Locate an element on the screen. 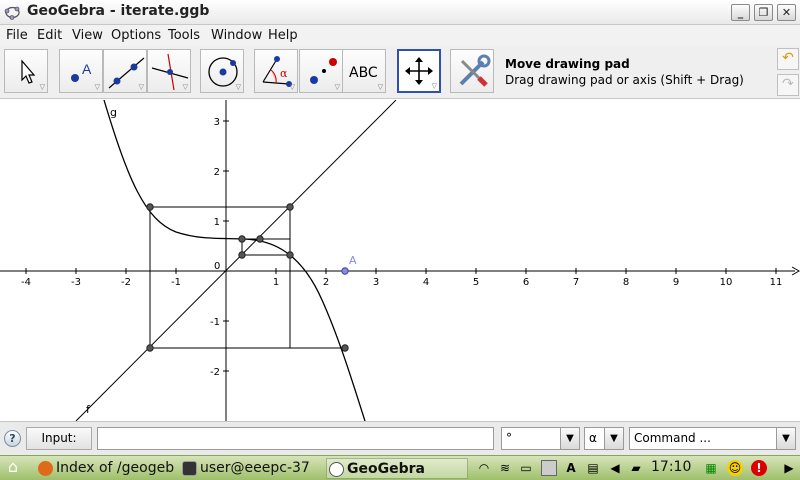 Image resolution: width=800 pixels, height=480 pixels. text-tool: ABC ▽ is located at coordinates (364, 71).